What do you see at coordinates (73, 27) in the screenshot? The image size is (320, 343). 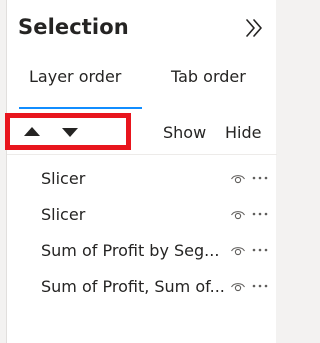 I see `pane-title: Selection` at bounding box center [73, 27].